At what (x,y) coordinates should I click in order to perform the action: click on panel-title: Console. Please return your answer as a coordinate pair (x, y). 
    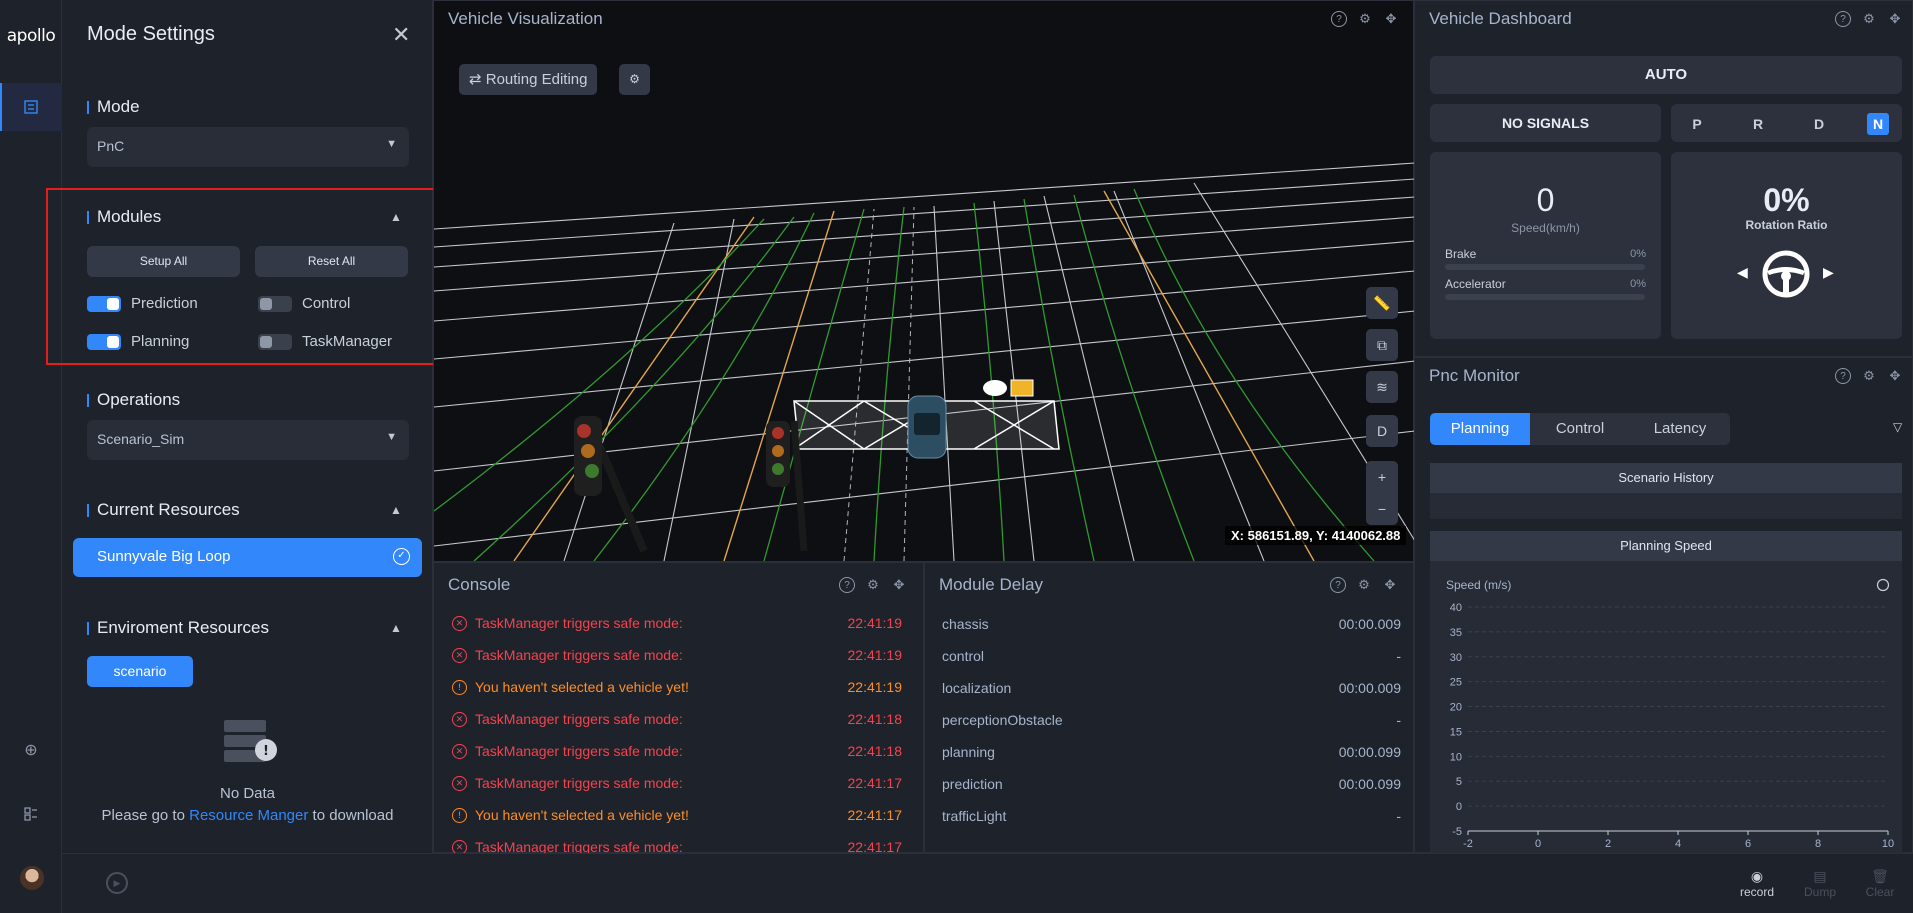
    Looking at the image, I should click on (479, 584).